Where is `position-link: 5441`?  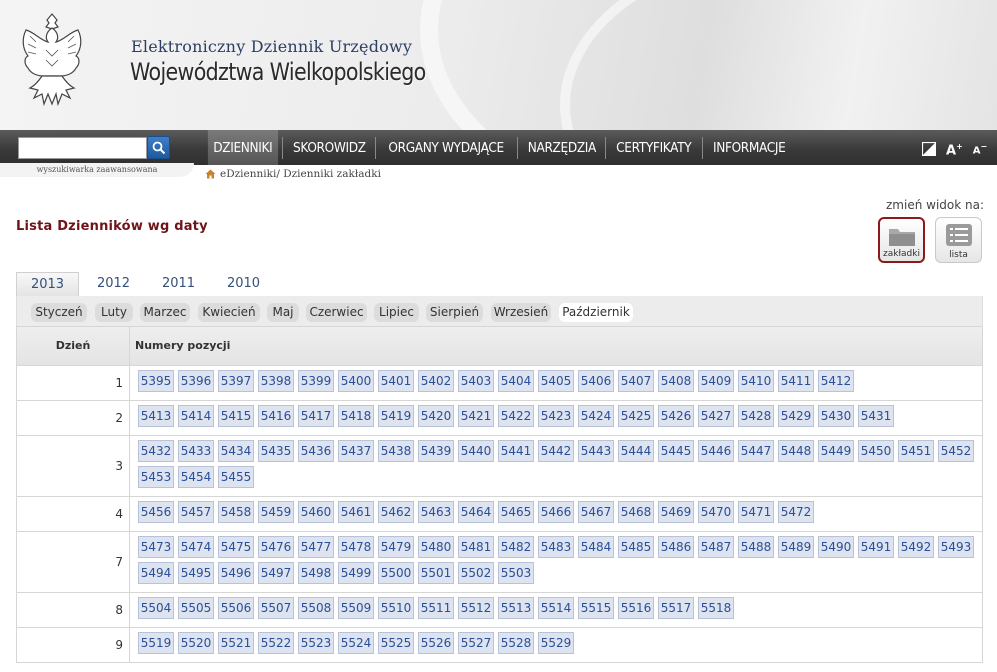
position-link: 5441 is located at coordinates (516, 451).